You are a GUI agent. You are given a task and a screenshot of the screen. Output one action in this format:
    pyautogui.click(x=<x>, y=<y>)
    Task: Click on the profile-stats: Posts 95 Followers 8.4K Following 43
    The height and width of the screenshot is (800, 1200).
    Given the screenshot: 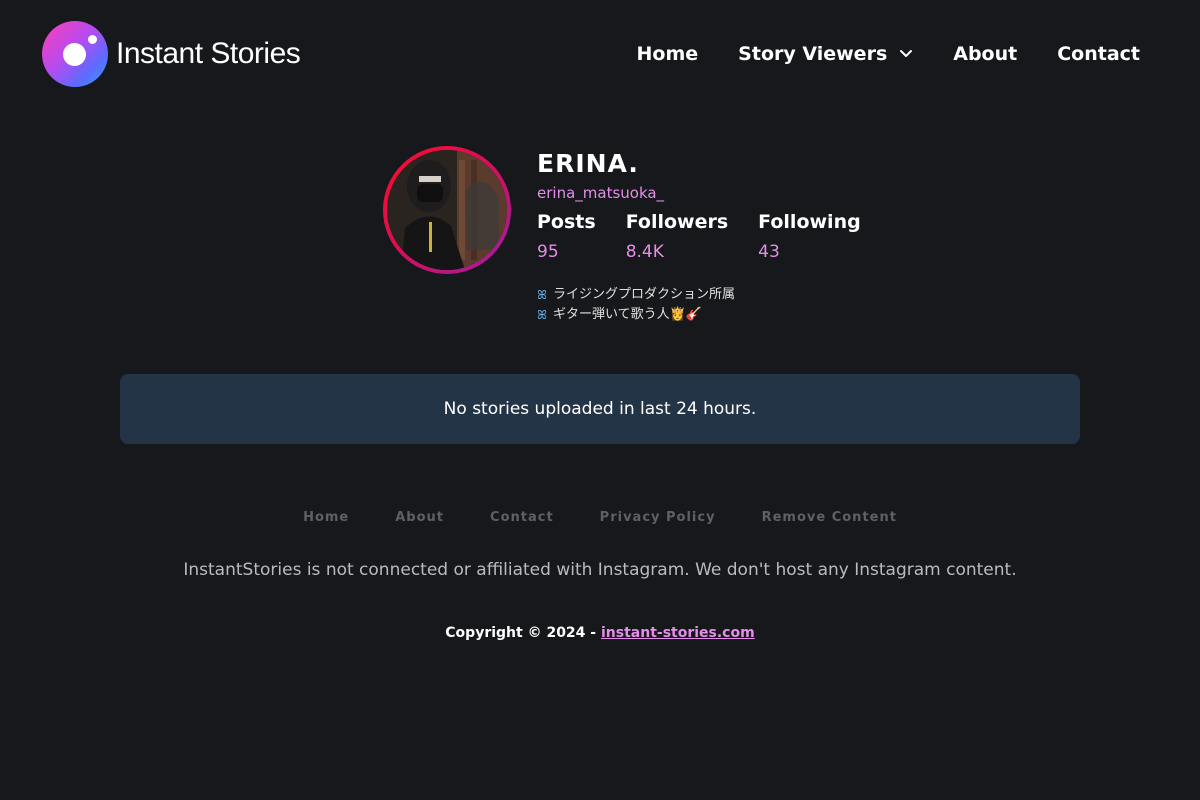 What is the action you would take?
    pyautogui.click(x=737, y=238)
    